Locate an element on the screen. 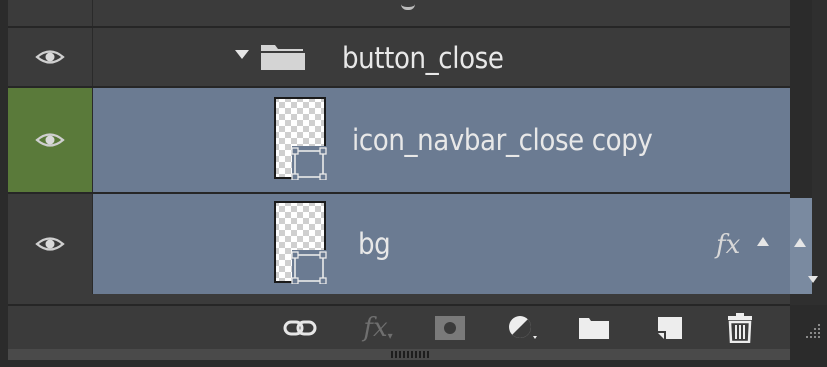 The height and width of the screenshot is (367, 827). scrollbar is located at coordinates (808, 152).